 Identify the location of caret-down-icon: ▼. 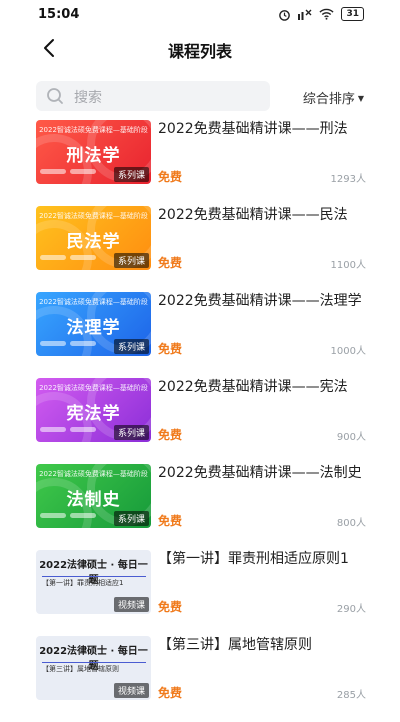
(360, 98).